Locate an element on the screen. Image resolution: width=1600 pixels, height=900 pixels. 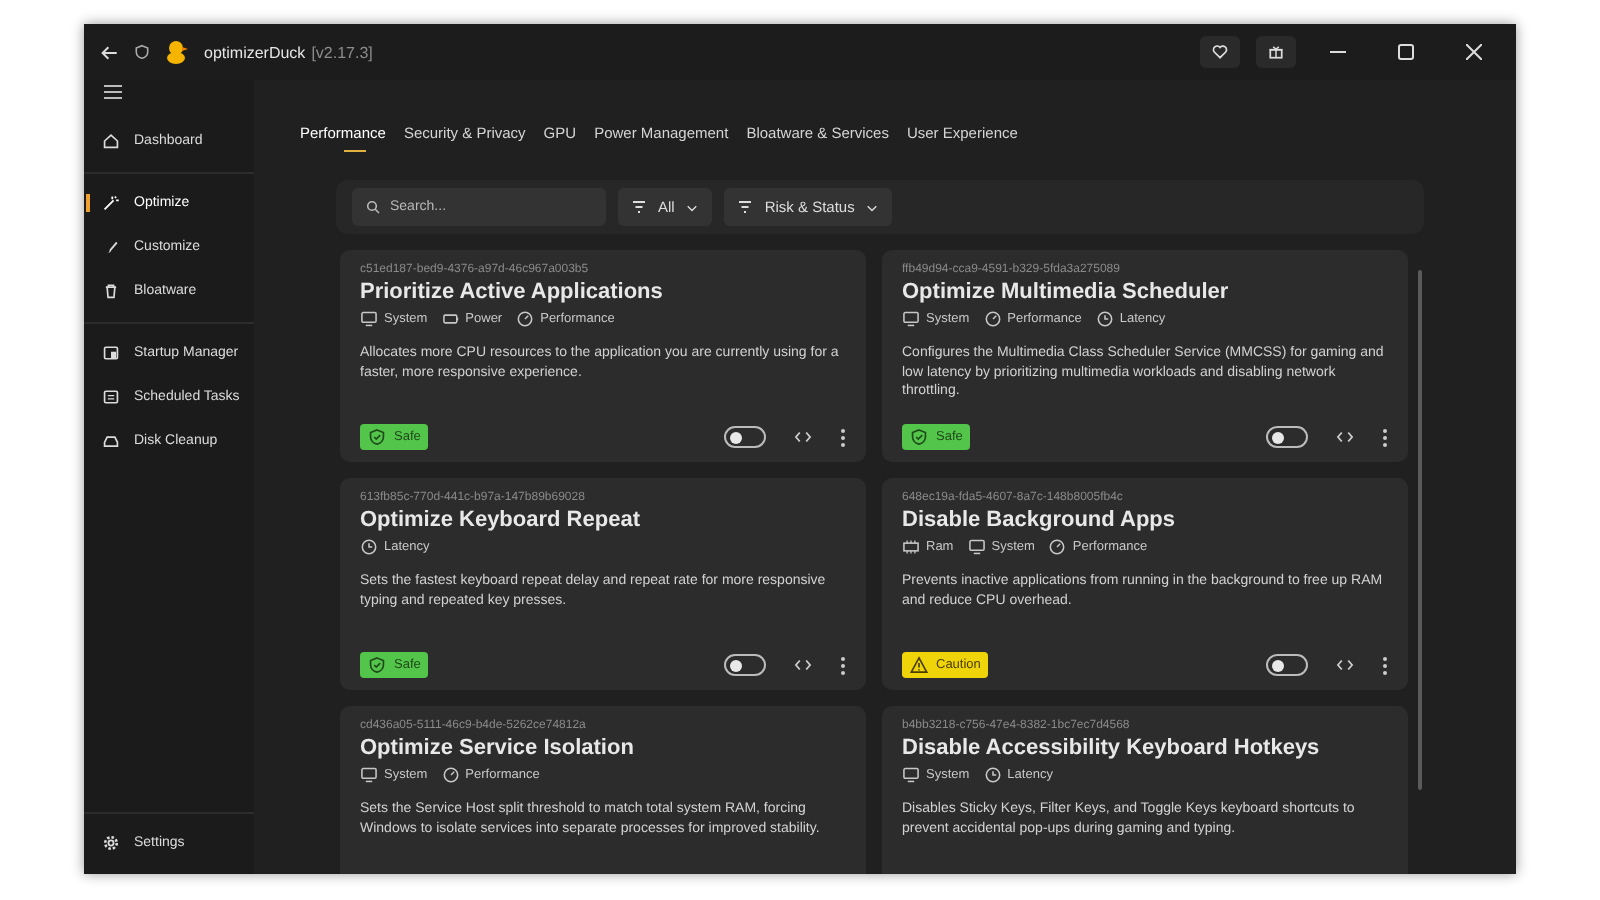
gift-icon is located at coordinates (1276, 52).